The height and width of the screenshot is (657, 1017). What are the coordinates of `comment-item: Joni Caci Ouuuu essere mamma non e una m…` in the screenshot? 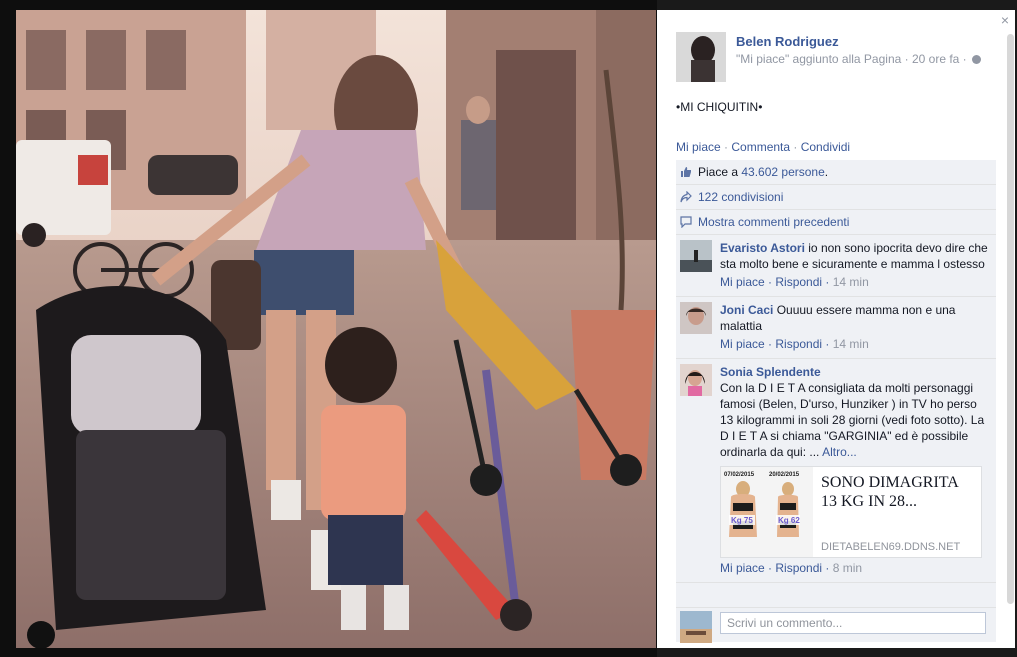 It's located at (836, 328).